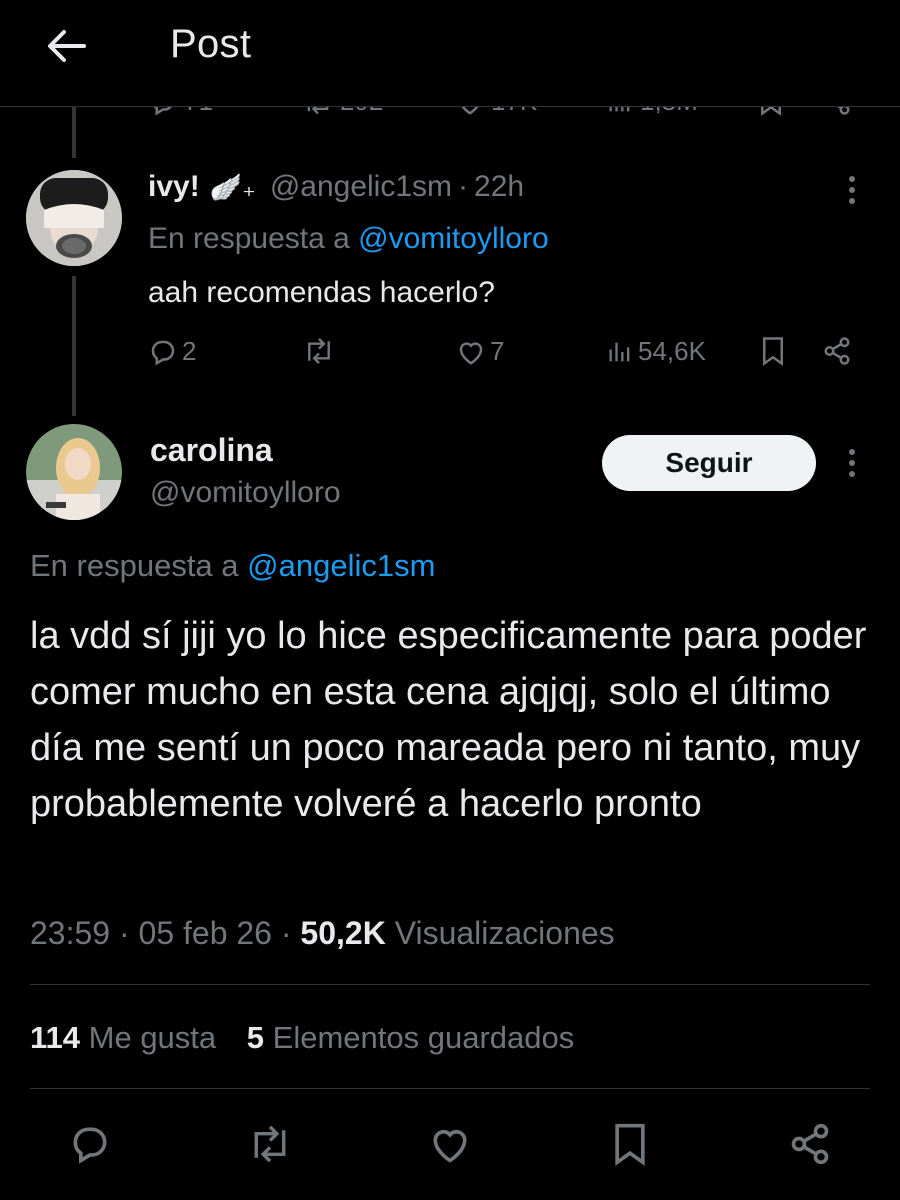 The width and height of the screenshot is (900, 1200). What do you see at coordinates (321, 292) in the screenshot?
I see `reply-tweet-text: aah recomendas hacerlo?` at bounding box center [321, 292].